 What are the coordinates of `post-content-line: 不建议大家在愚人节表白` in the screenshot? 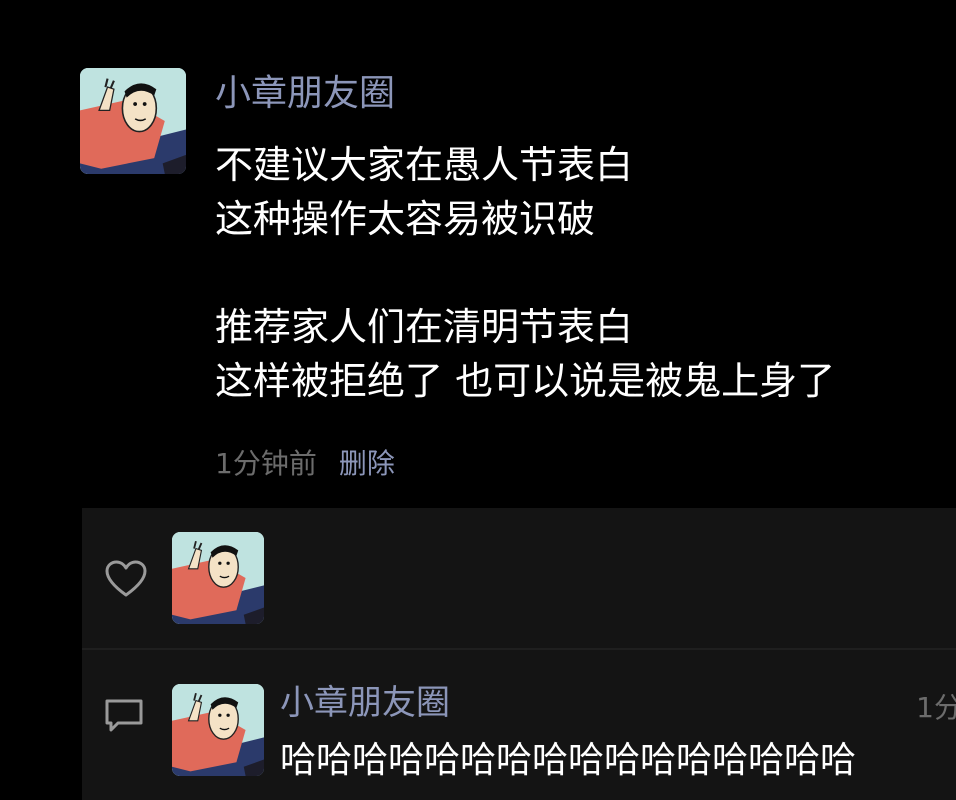 It's located at (424, 165).